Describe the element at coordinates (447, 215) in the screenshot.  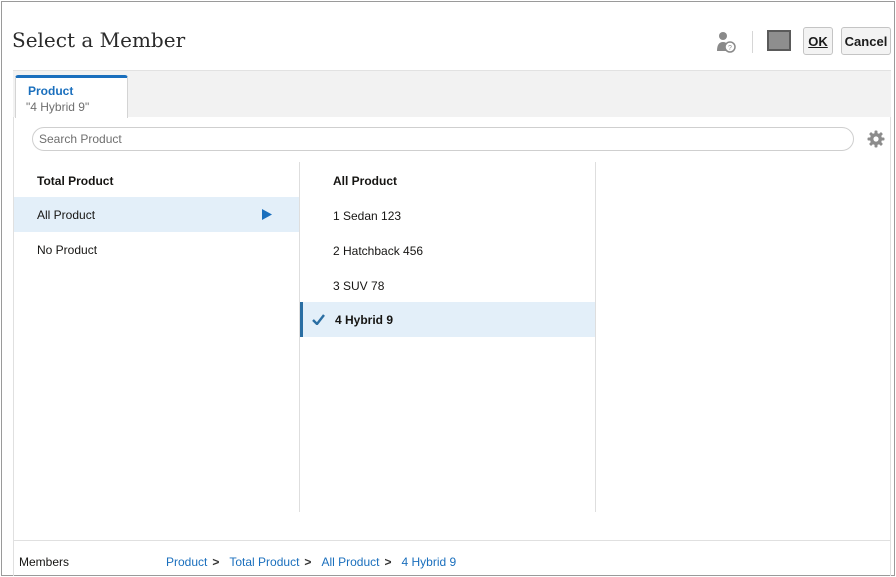
I see `list-item-sedan: 1 Sedan 123` at that location.